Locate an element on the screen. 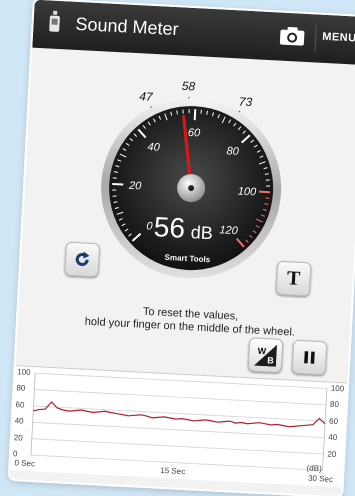  y-left-label: 40 is located at coordinates (19, 421).